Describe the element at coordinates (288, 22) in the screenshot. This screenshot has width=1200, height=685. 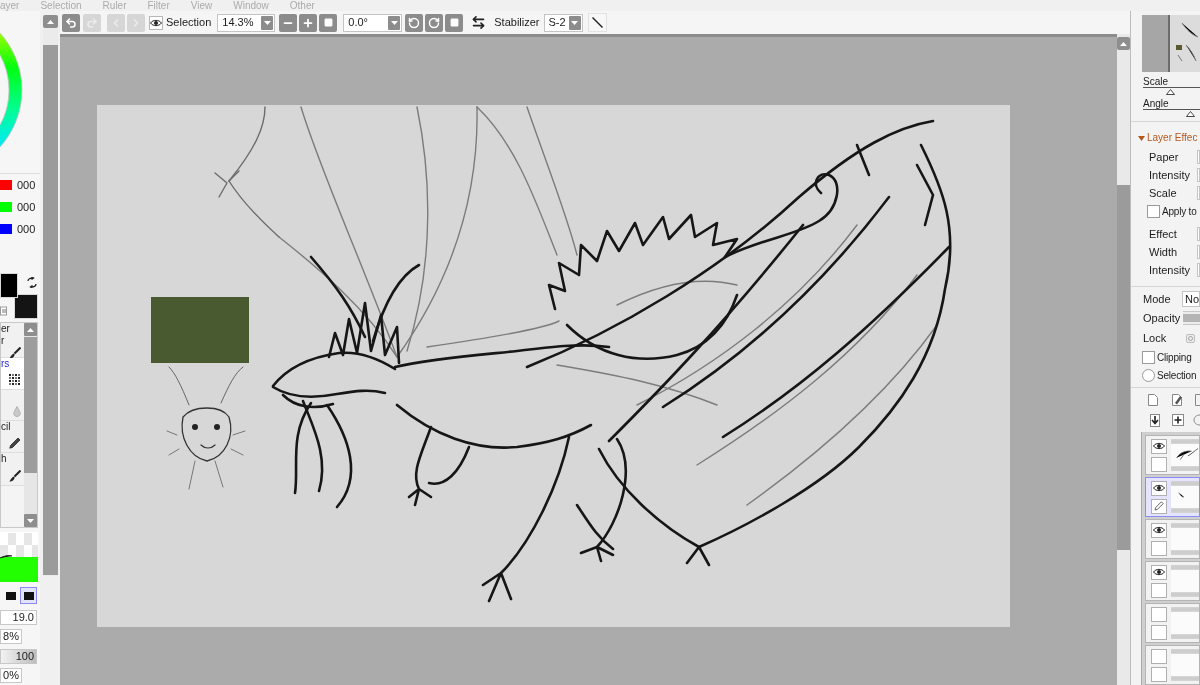
I see `zoom-out-button` at that location.